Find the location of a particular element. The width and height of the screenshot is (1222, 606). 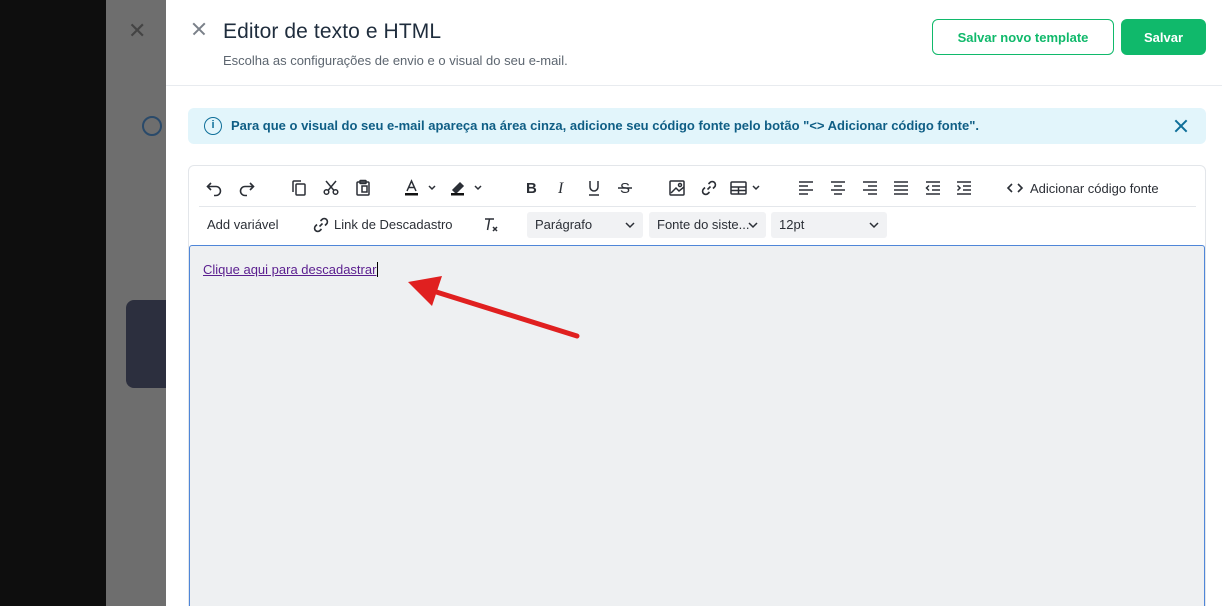

font-size-select: 12pt is located at coordinates (829, 225).